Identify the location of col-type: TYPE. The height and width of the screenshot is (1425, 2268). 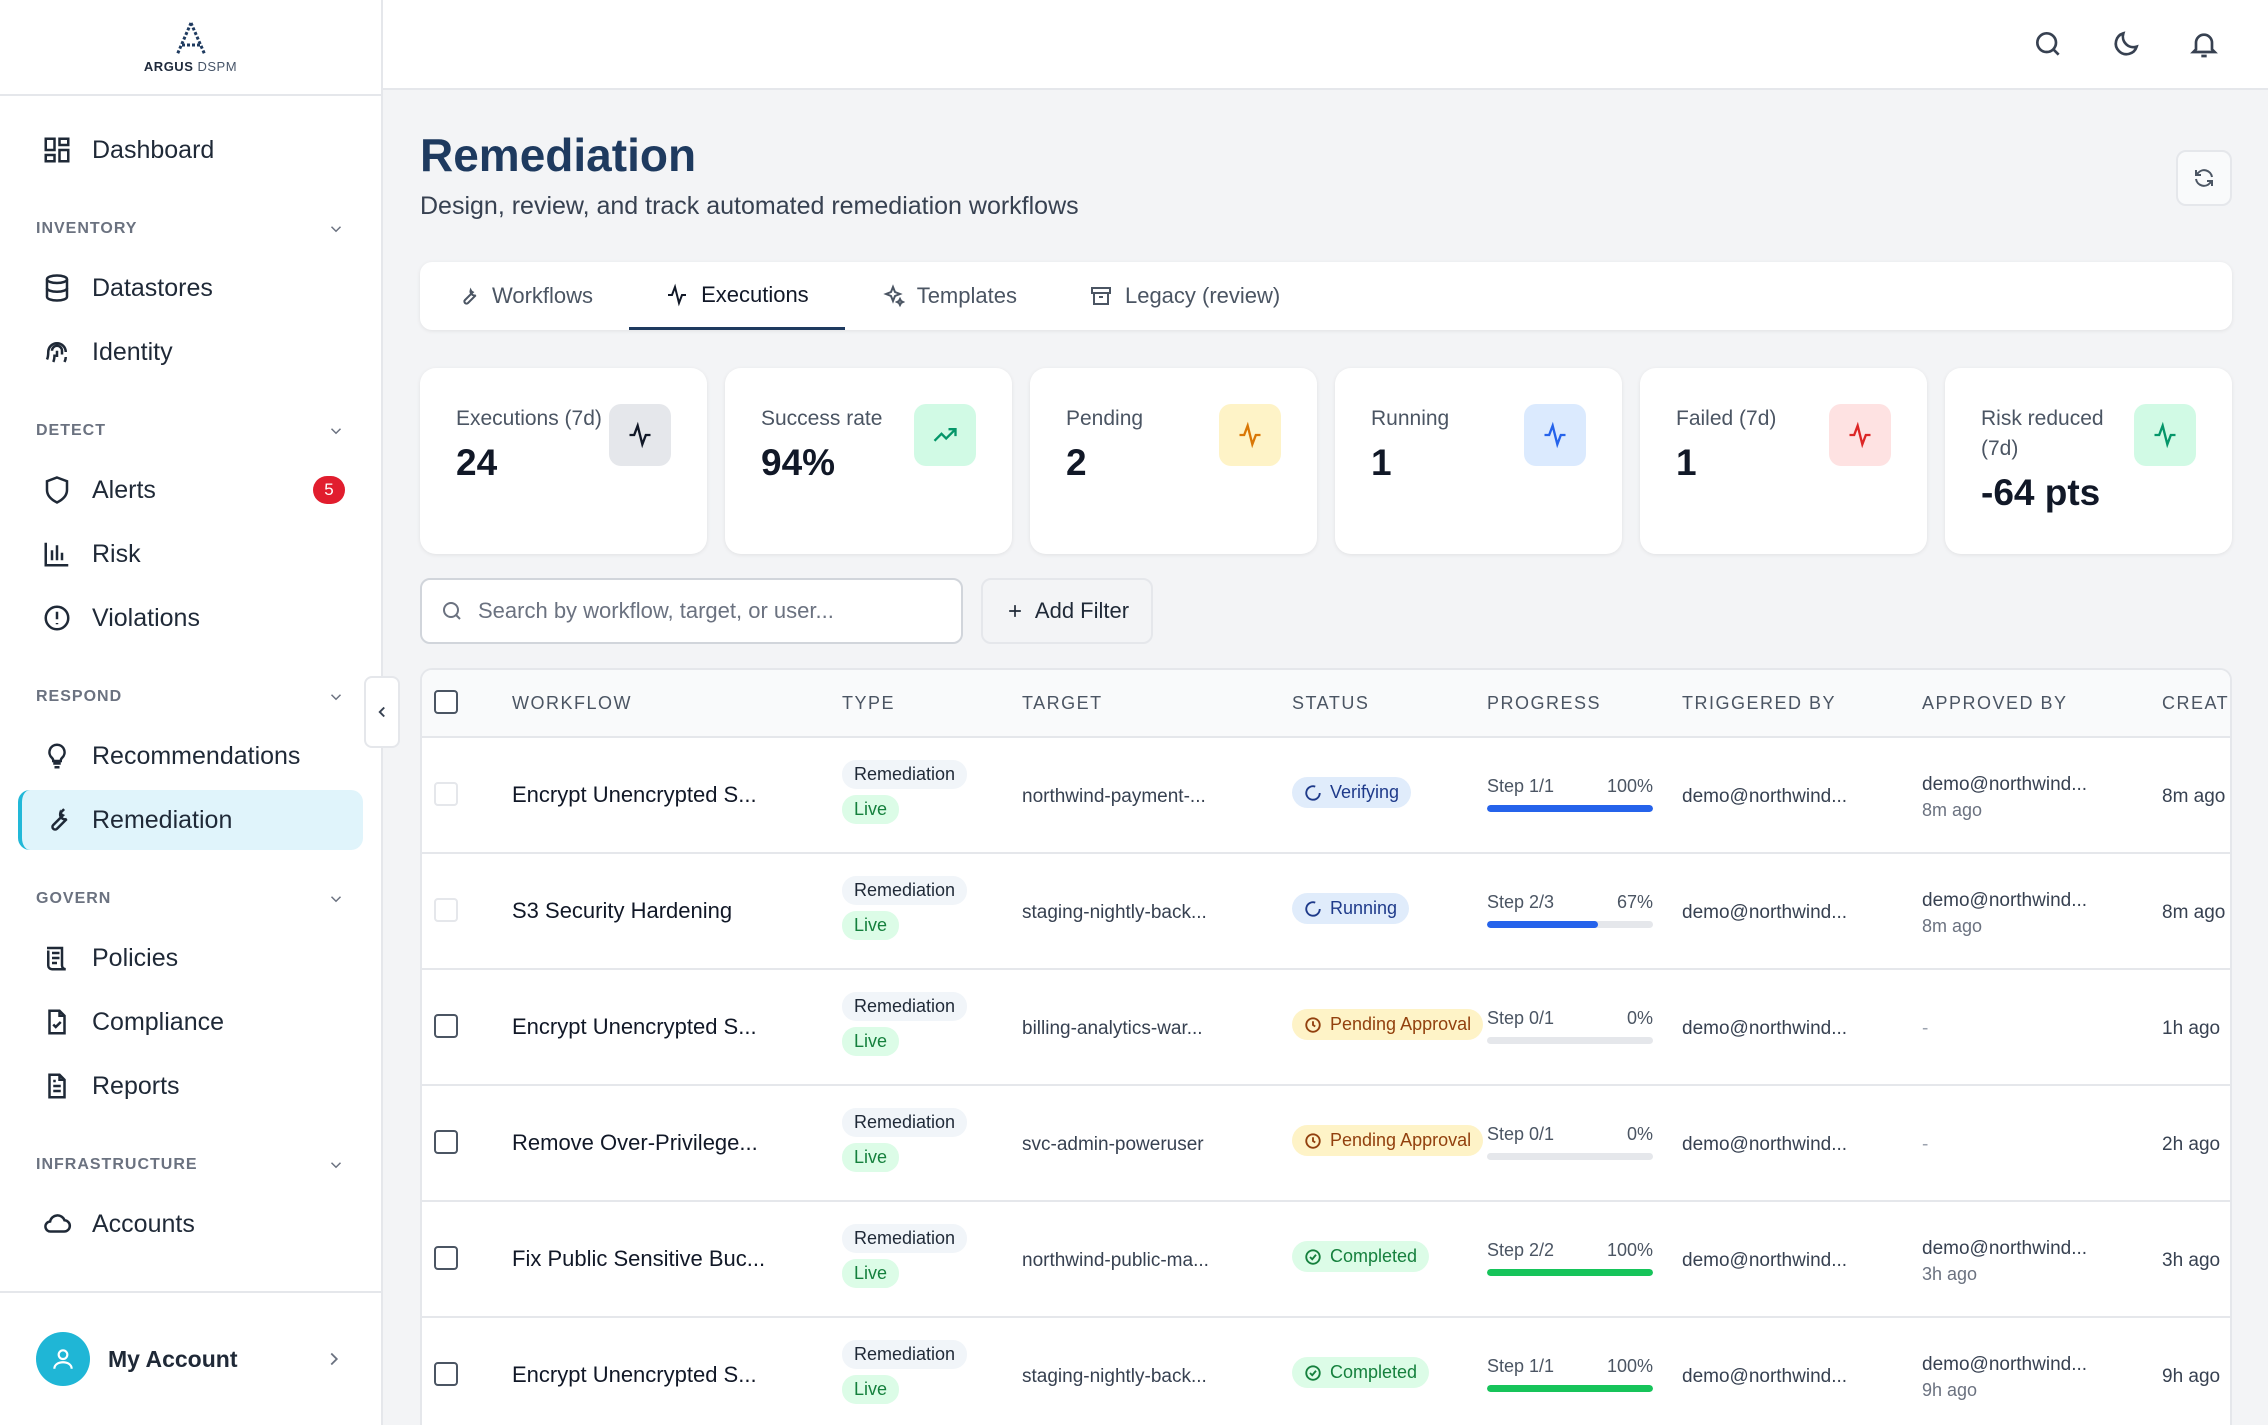
(868, 703).